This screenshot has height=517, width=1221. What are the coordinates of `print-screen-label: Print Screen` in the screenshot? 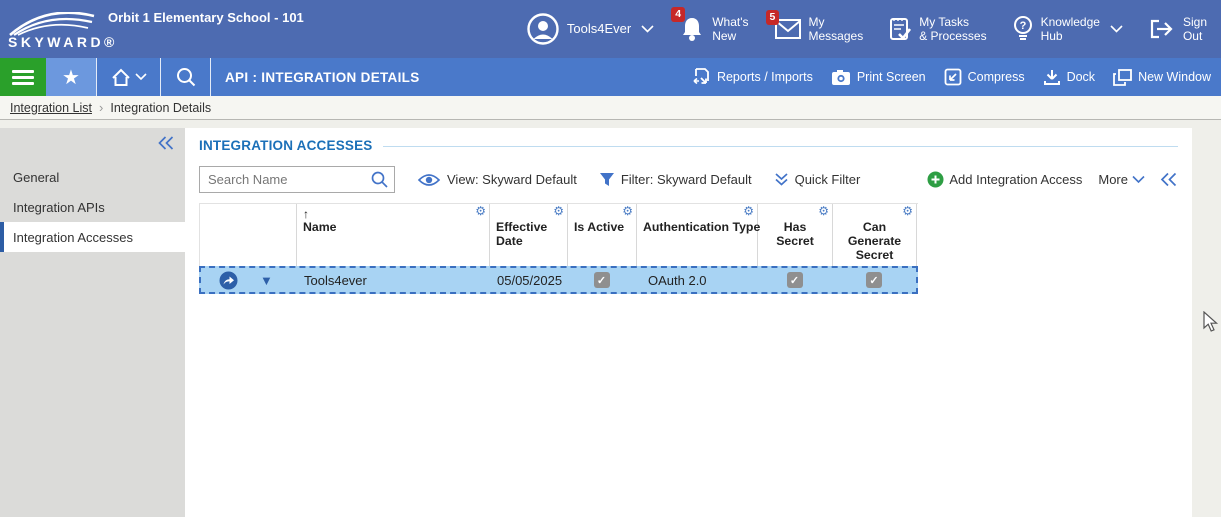 It's located at (891, 77).